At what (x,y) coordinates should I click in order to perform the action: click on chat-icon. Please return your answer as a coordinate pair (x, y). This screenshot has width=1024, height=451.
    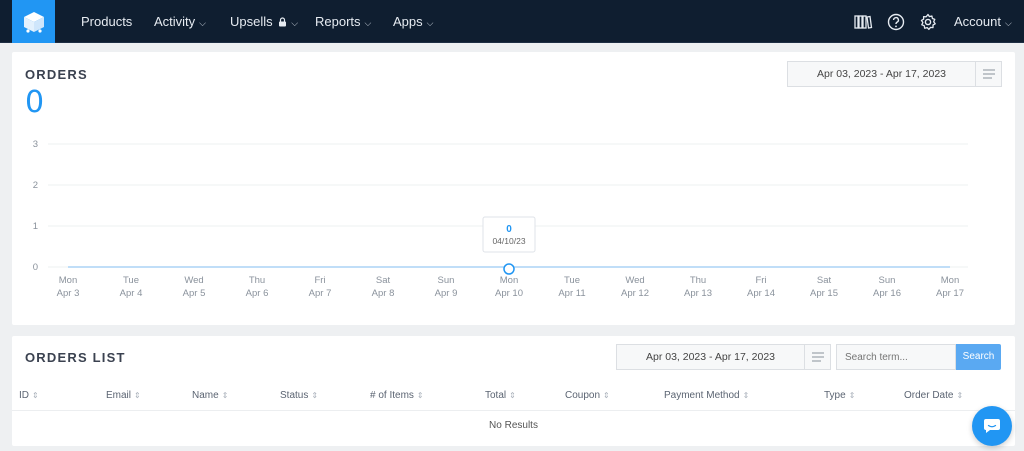
    Looking at the image, I should click on (992, 426).